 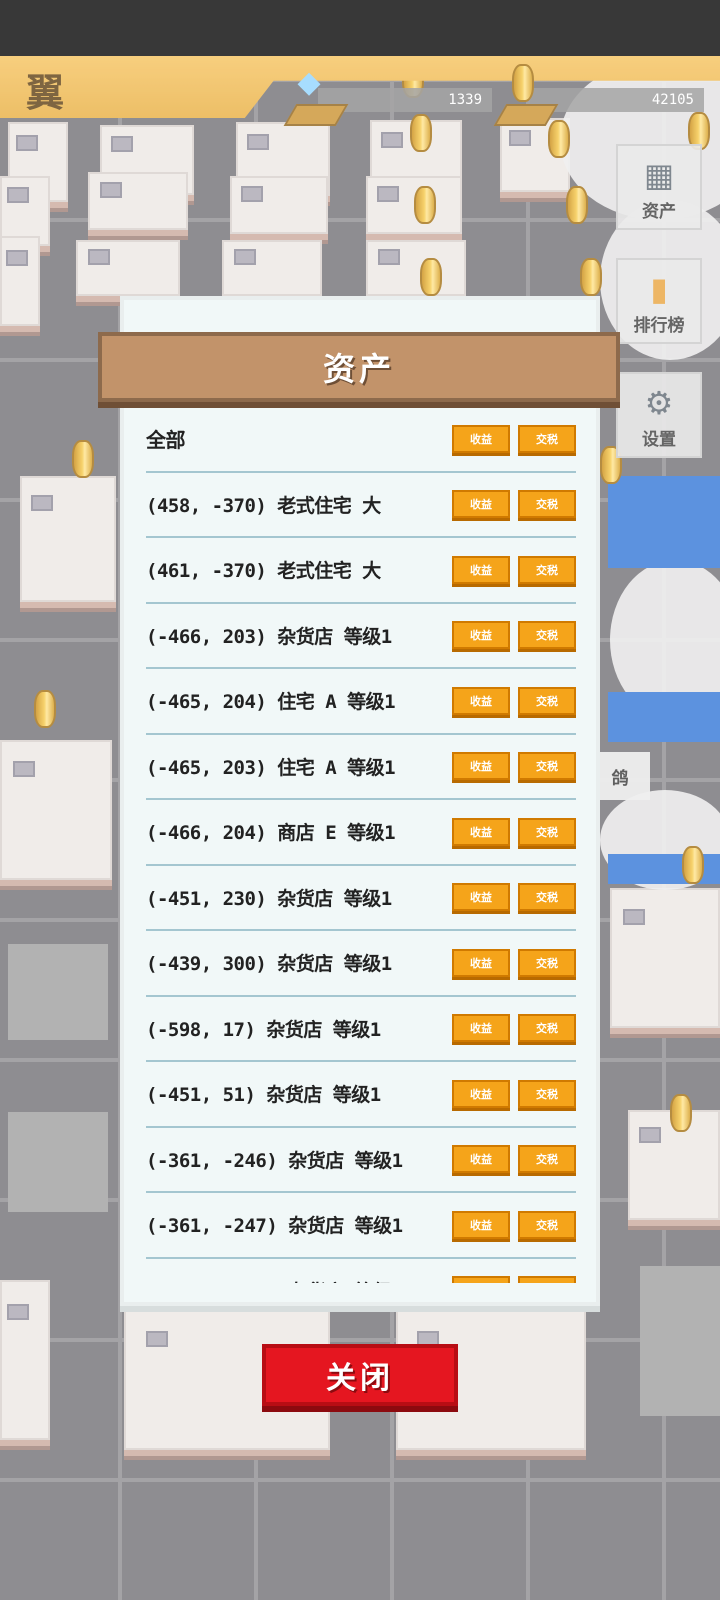 I want to click on asset-row: (-598, 17) 杂货店 等级1 收益 交税, so click(x=361, y=1029).